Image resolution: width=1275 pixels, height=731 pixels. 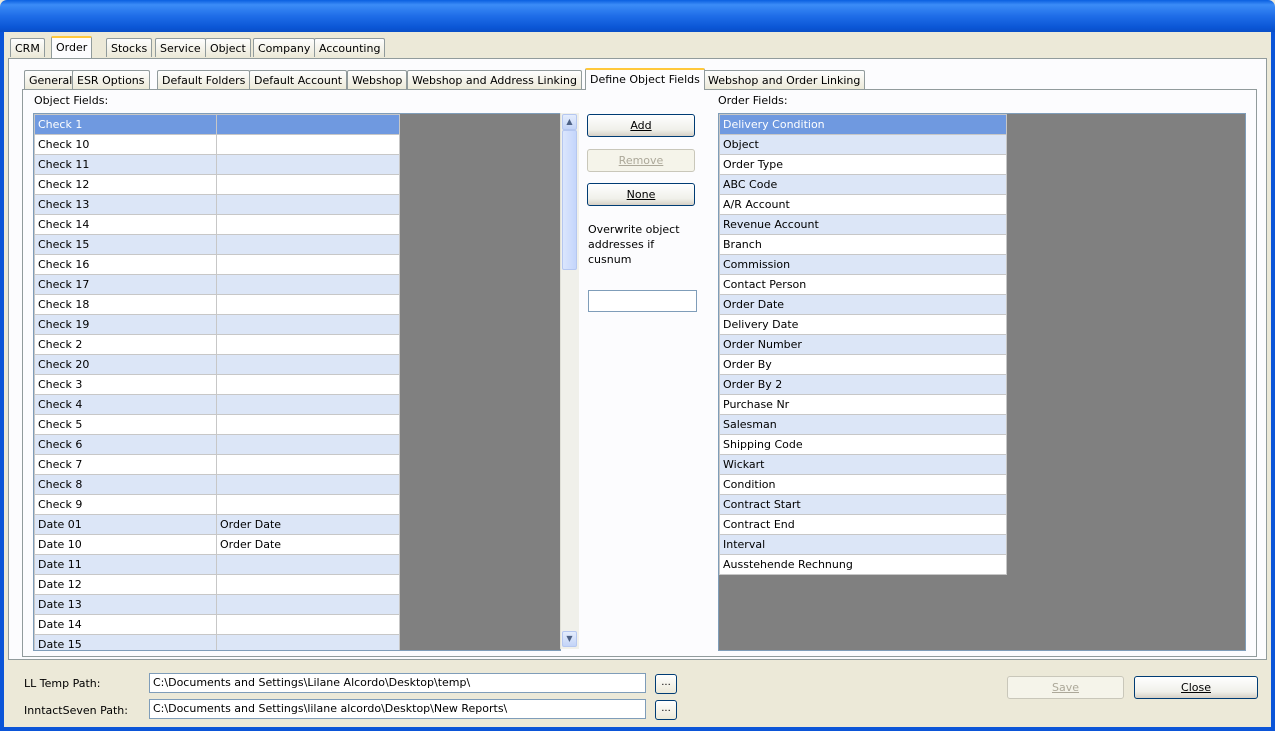 I want to click on scroll-down-icon: ▼, so click(x=569, y=639).